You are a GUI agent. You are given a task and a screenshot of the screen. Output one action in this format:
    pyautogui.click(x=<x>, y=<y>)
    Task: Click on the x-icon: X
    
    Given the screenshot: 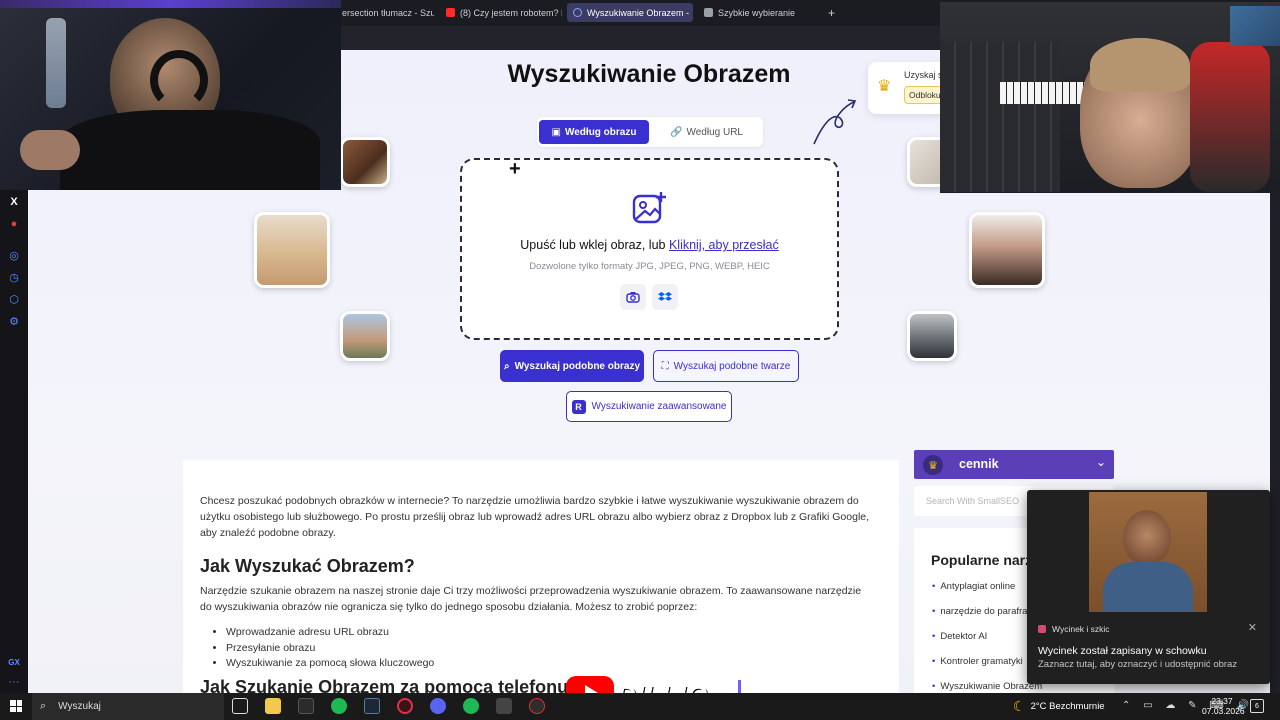 What is the action you would take?
    pyautogui.click(x=14, y=202)
    